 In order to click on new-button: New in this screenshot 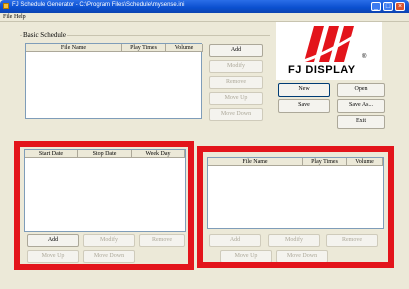, I will do `click(304, 90)`.